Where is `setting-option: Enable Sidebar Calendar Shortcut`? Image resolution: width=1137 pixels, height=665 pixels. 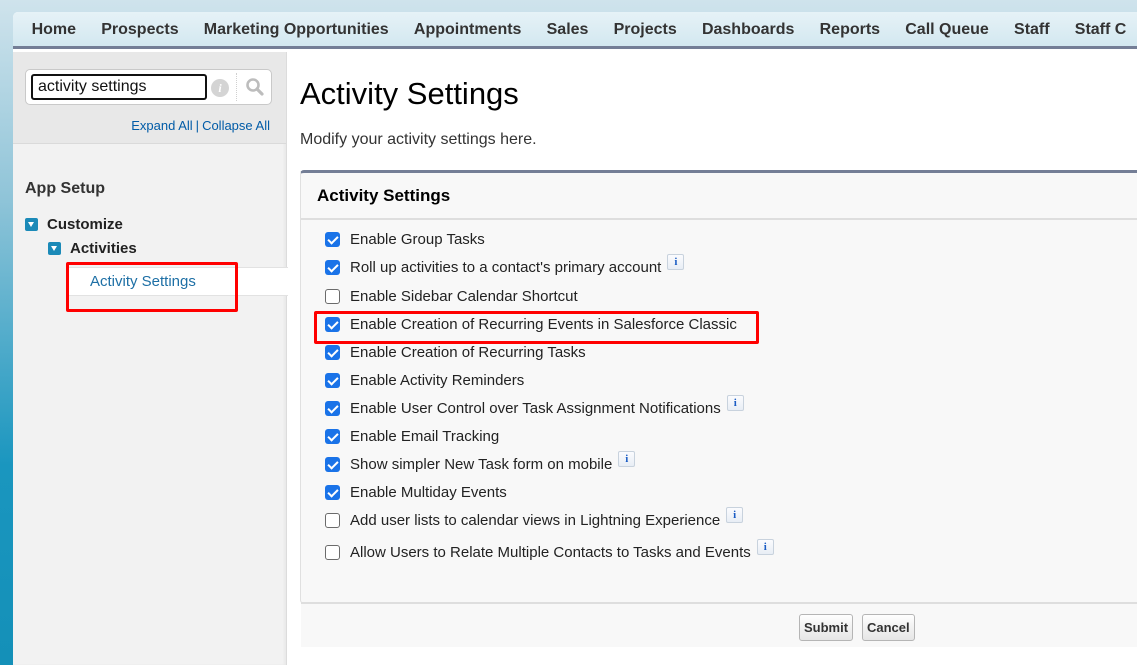
setting-option: Enable Sidebar Calendar Shortcut is located at coordinates (451, 296).